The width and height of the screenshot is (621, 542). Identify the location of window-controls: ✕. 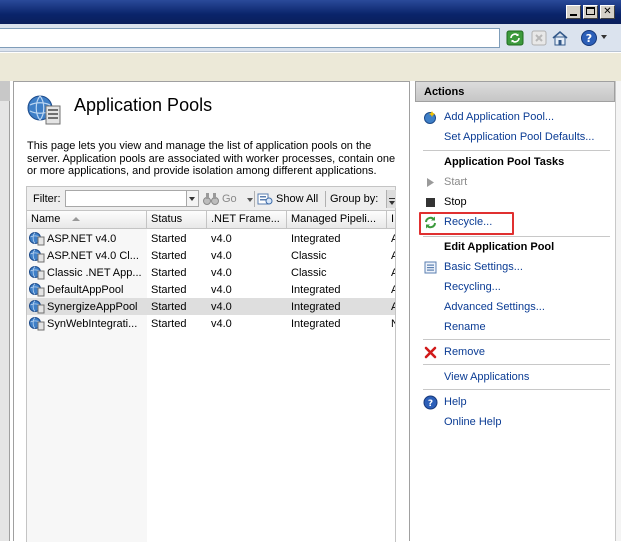
(590, 12).